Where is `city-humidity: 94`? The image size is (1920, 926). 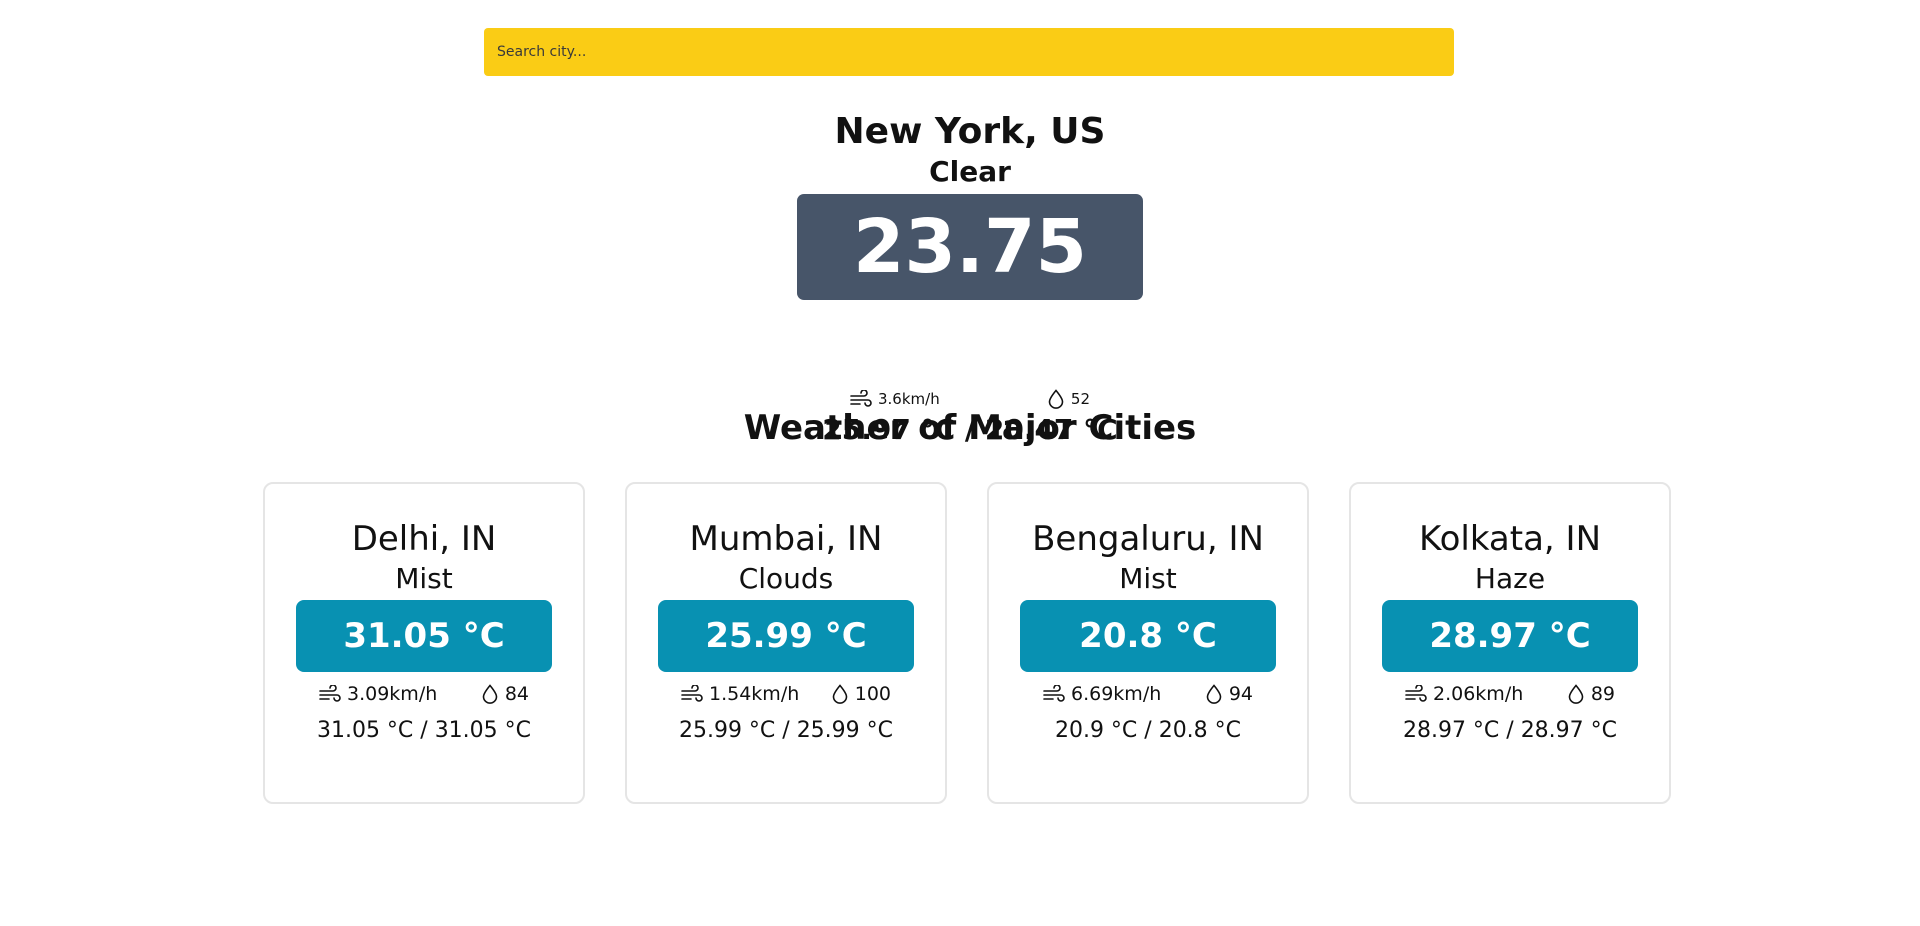
city-humidity: 94 is located at coordinates (1229, 694).